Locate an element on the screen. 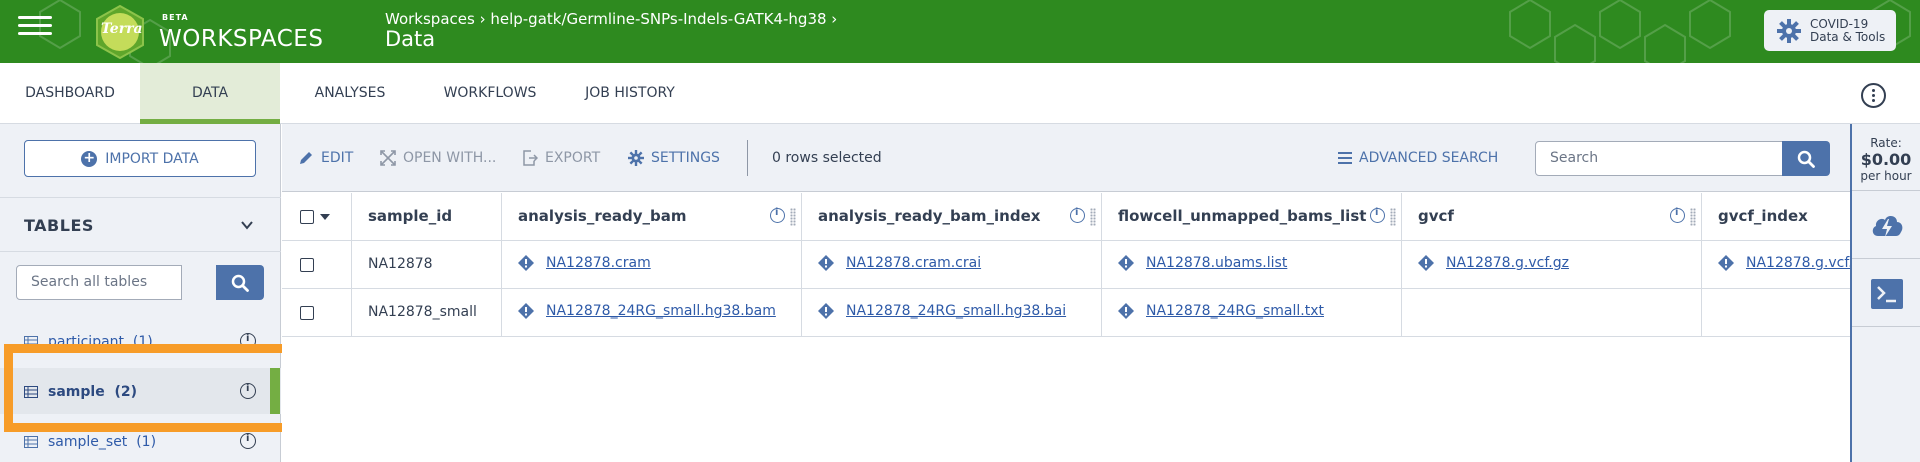  list-icon is located at coordinates (1345, 158).